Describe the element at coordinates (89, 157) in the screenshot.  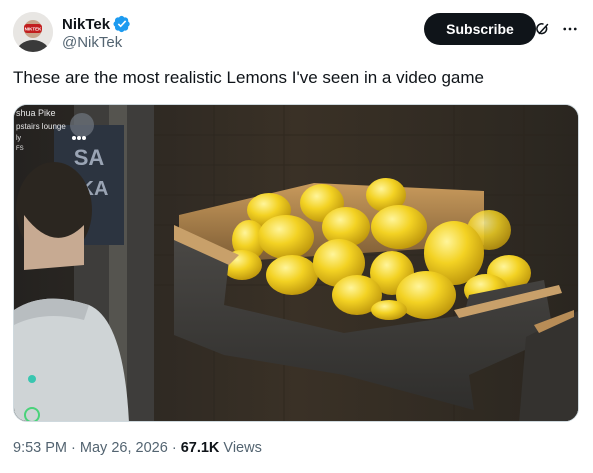
I see `sign-text-top: SA` at that location.